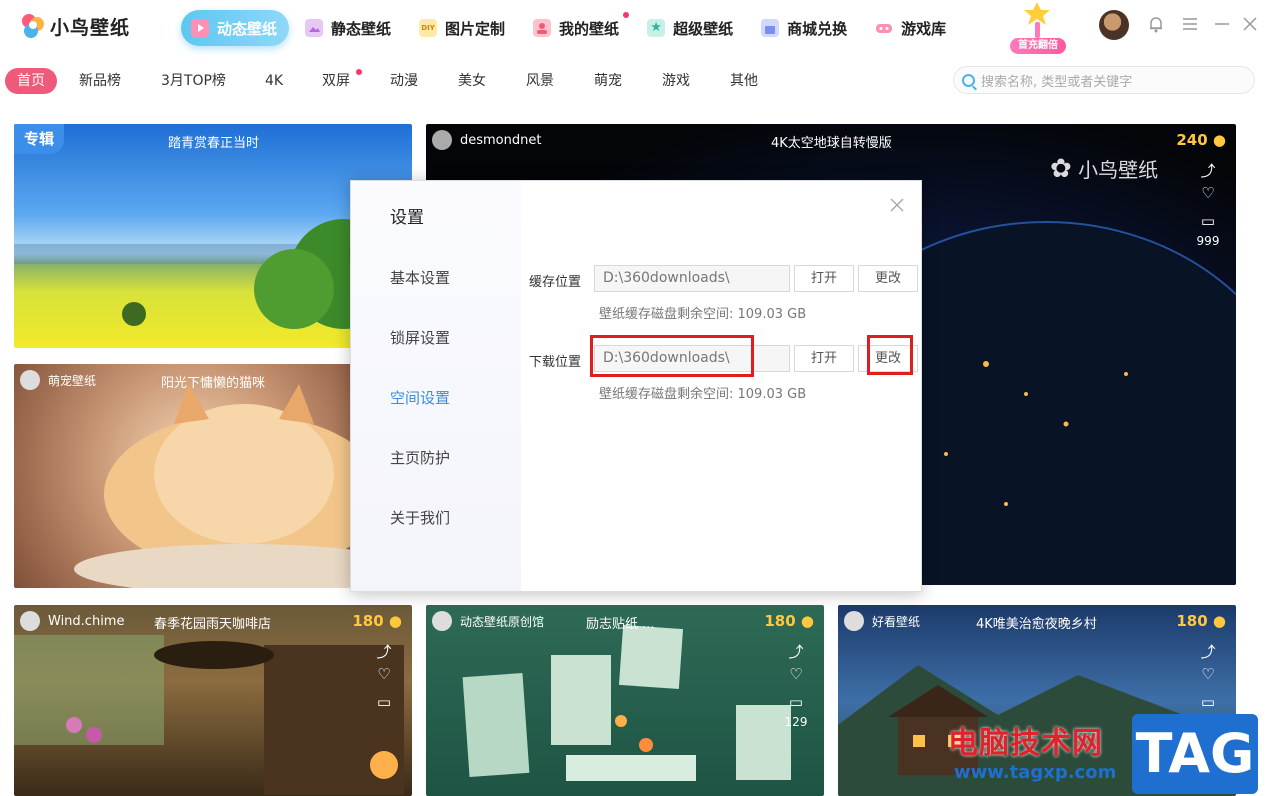 This screenshot has height=796, width=1266. I want to click on close-icon, so click(1250, 24).